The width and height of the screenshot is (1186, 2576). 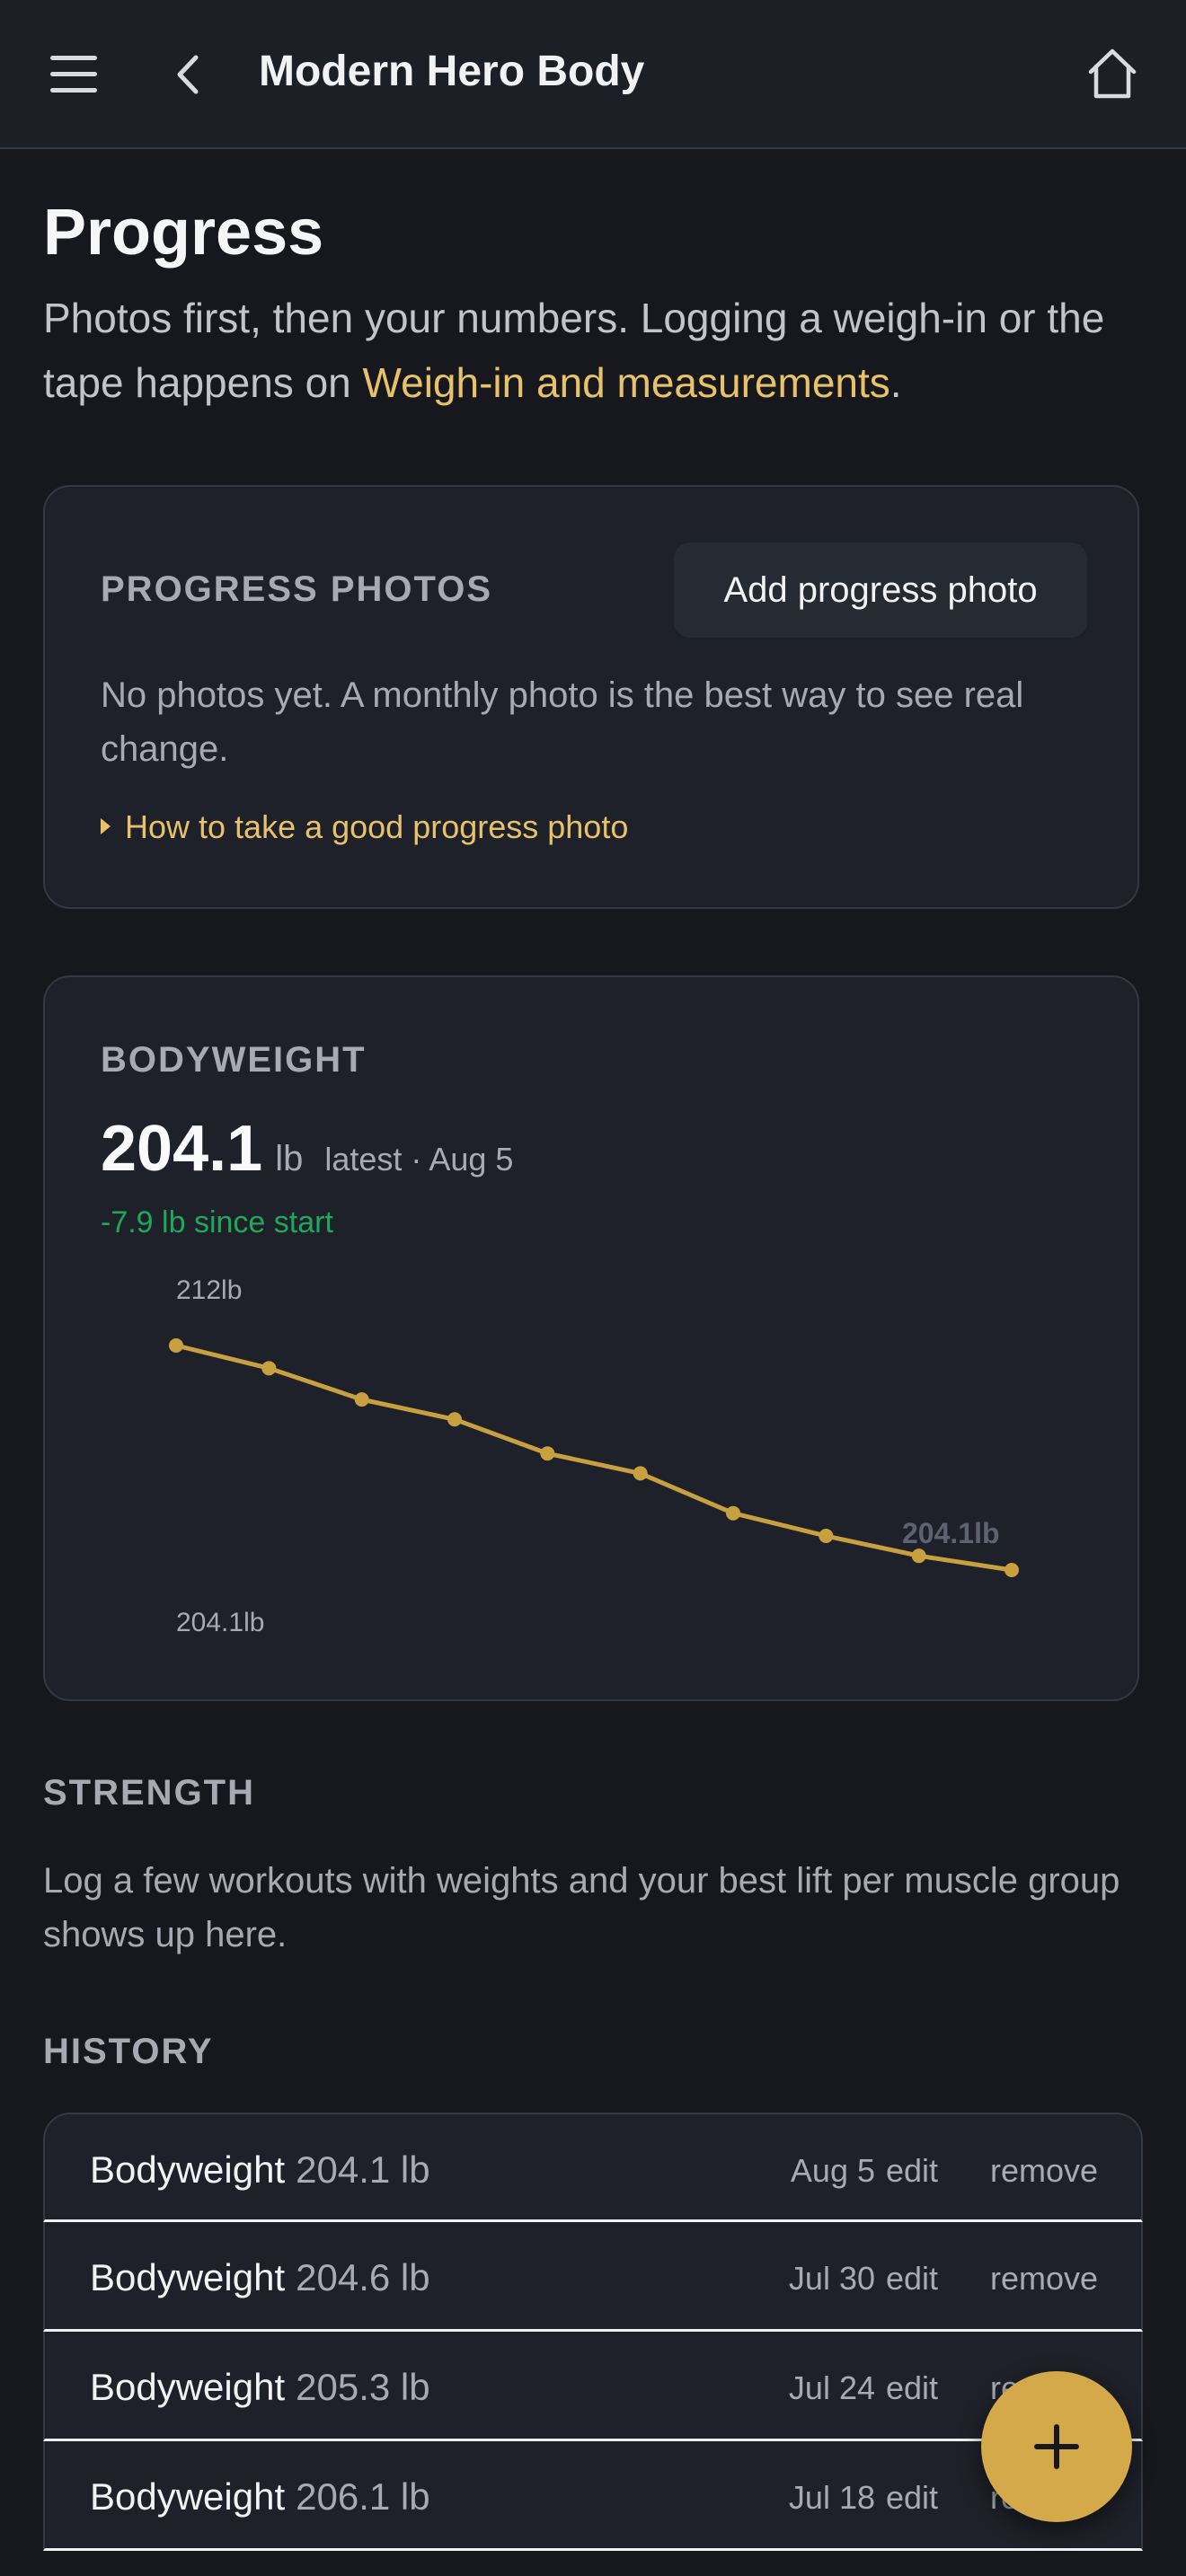 I want to click on home-icon, so click(x=1112, y=74).